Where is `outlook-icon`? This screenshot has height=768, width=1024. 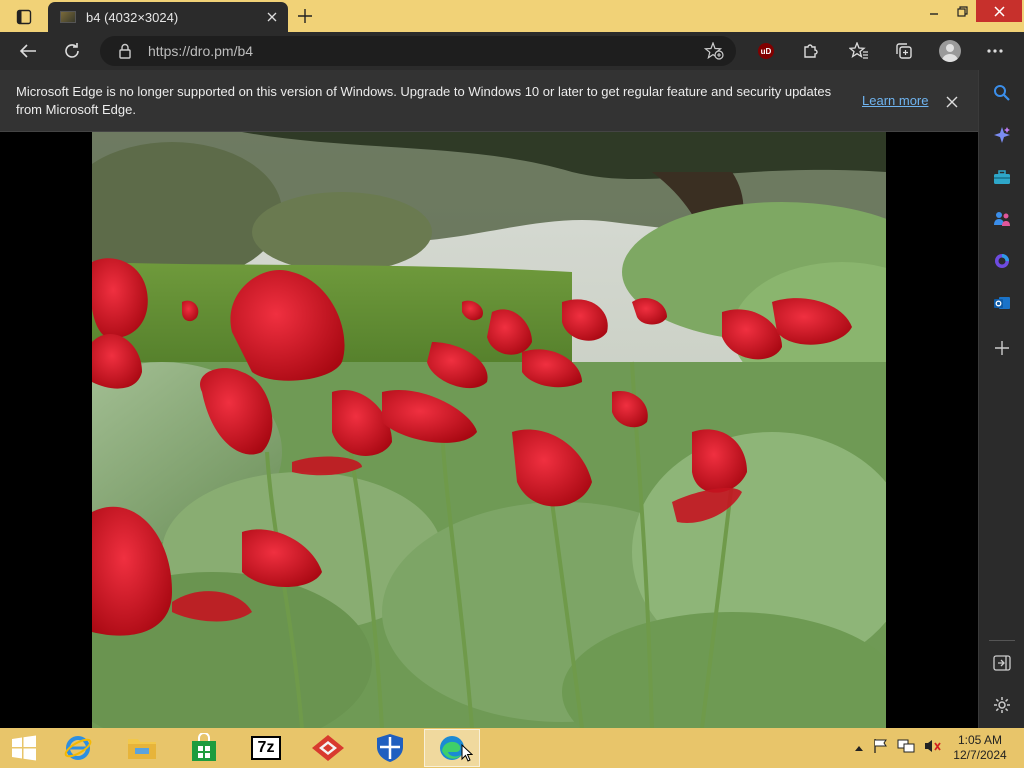 outlook-icon is located at coordinates (1002, 303).